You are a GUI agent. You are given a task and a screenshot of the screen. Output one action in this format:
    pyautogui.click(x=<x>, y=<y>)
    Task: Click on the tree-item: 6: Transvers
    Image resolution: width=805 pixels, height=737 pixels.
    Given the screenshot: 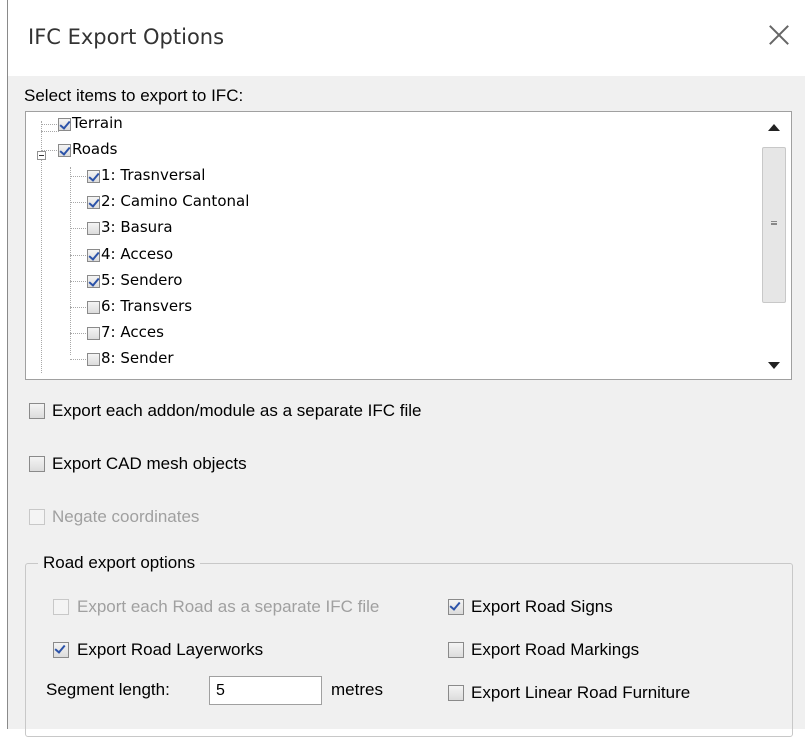 What is the action you would take?
    pyautogui.click(x=379, y=308)
    